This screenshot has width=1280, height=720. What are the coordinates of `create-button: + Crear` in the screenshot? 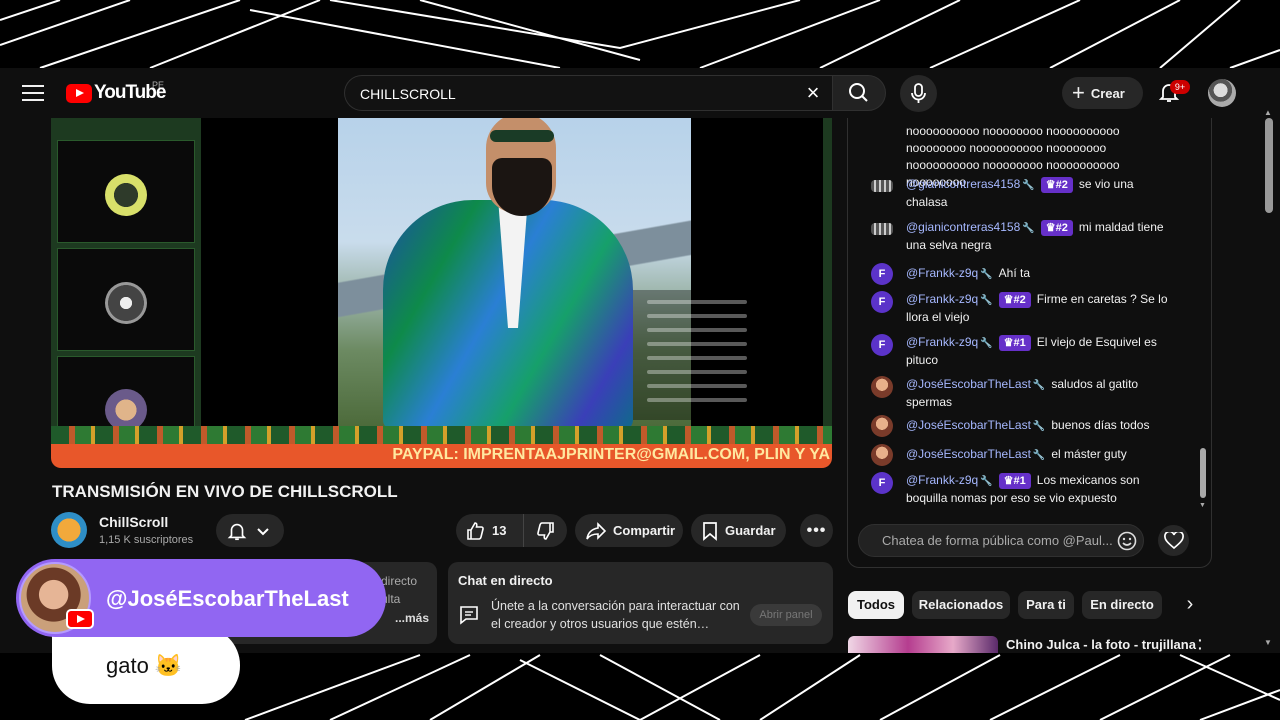 It's located at (1102, 93).